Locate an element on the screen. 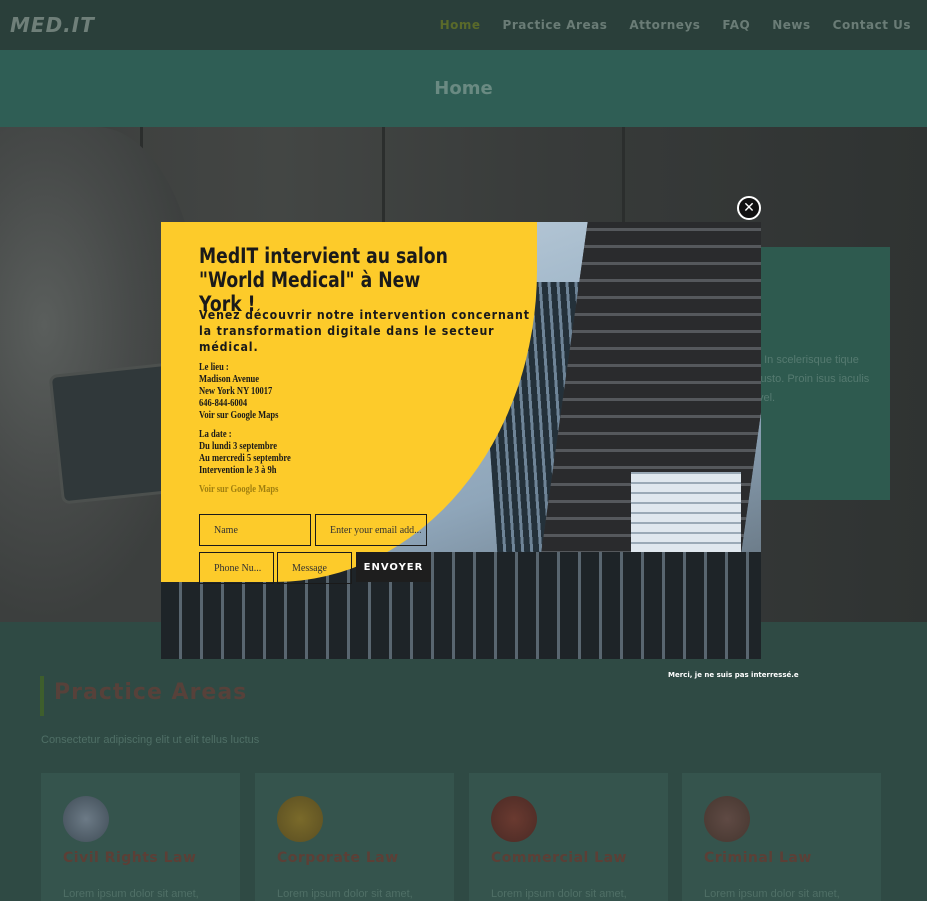 This screenshot has width=927, height=901. page-title-bar: Home is located at coordinates (463, 88).